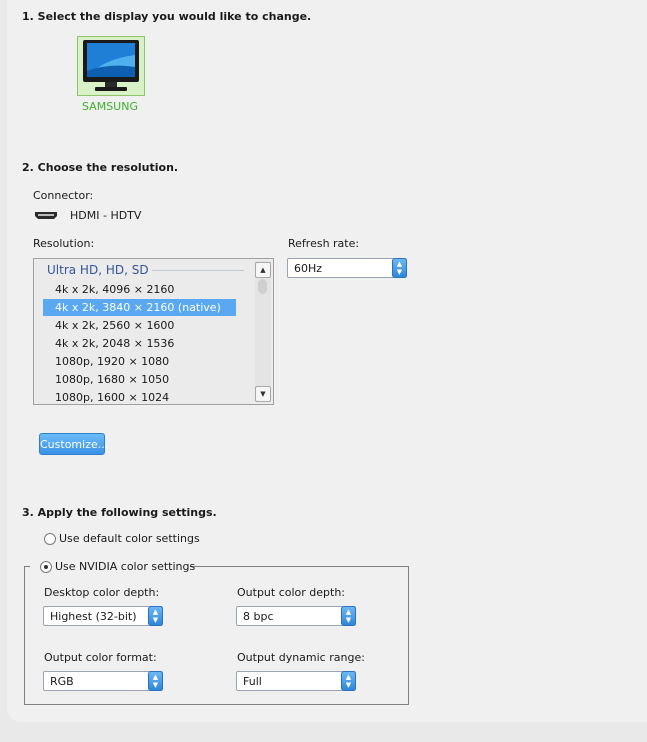 The image size is (647, 742). What do you see at coordinates (125, 566) in the screenshot?
I see `nvidia-color-label: Use NVIDIA color settings` at bounding box center [125, 566].